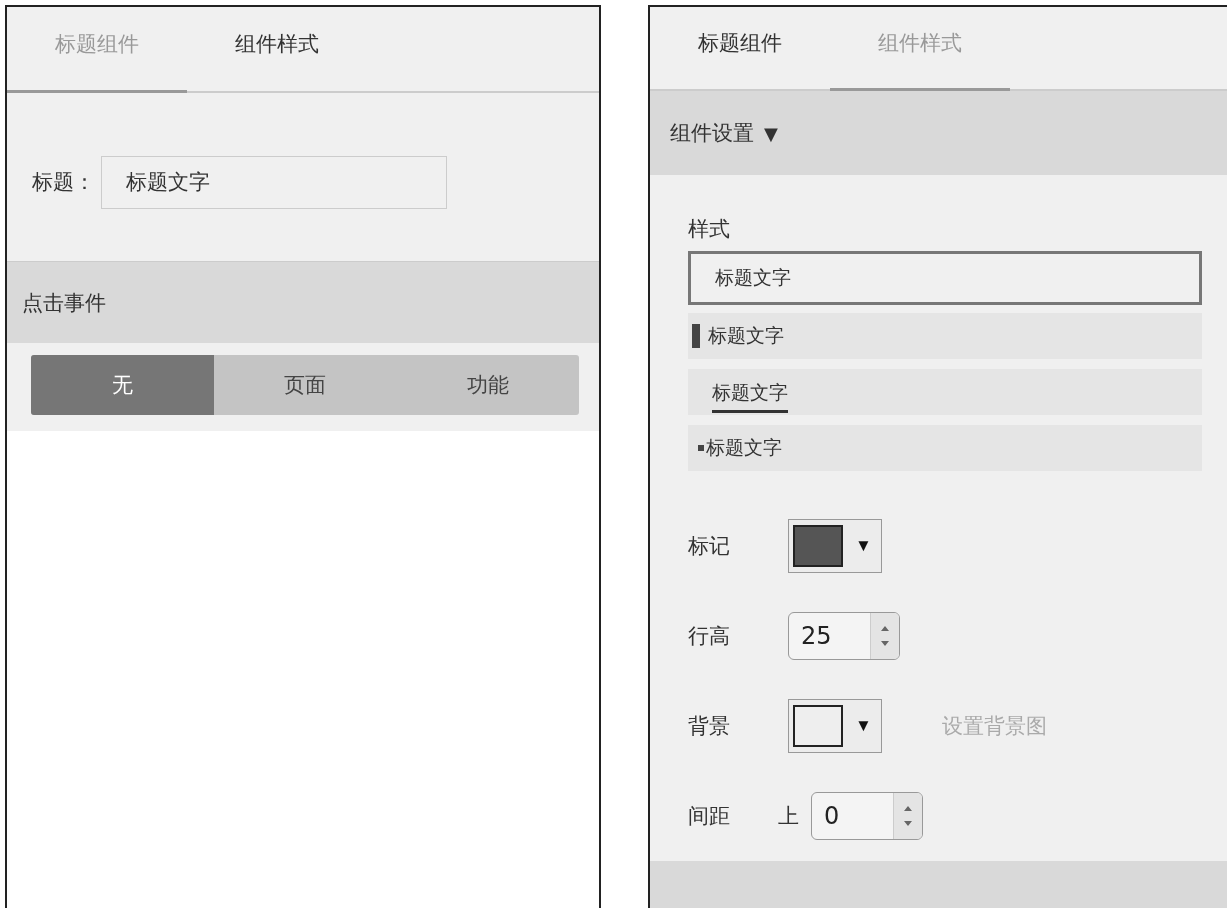  What do you see at coordinates (277, 50) in the screenshot?
I see `tab: 组件样式` at bounding box center [277, 50].